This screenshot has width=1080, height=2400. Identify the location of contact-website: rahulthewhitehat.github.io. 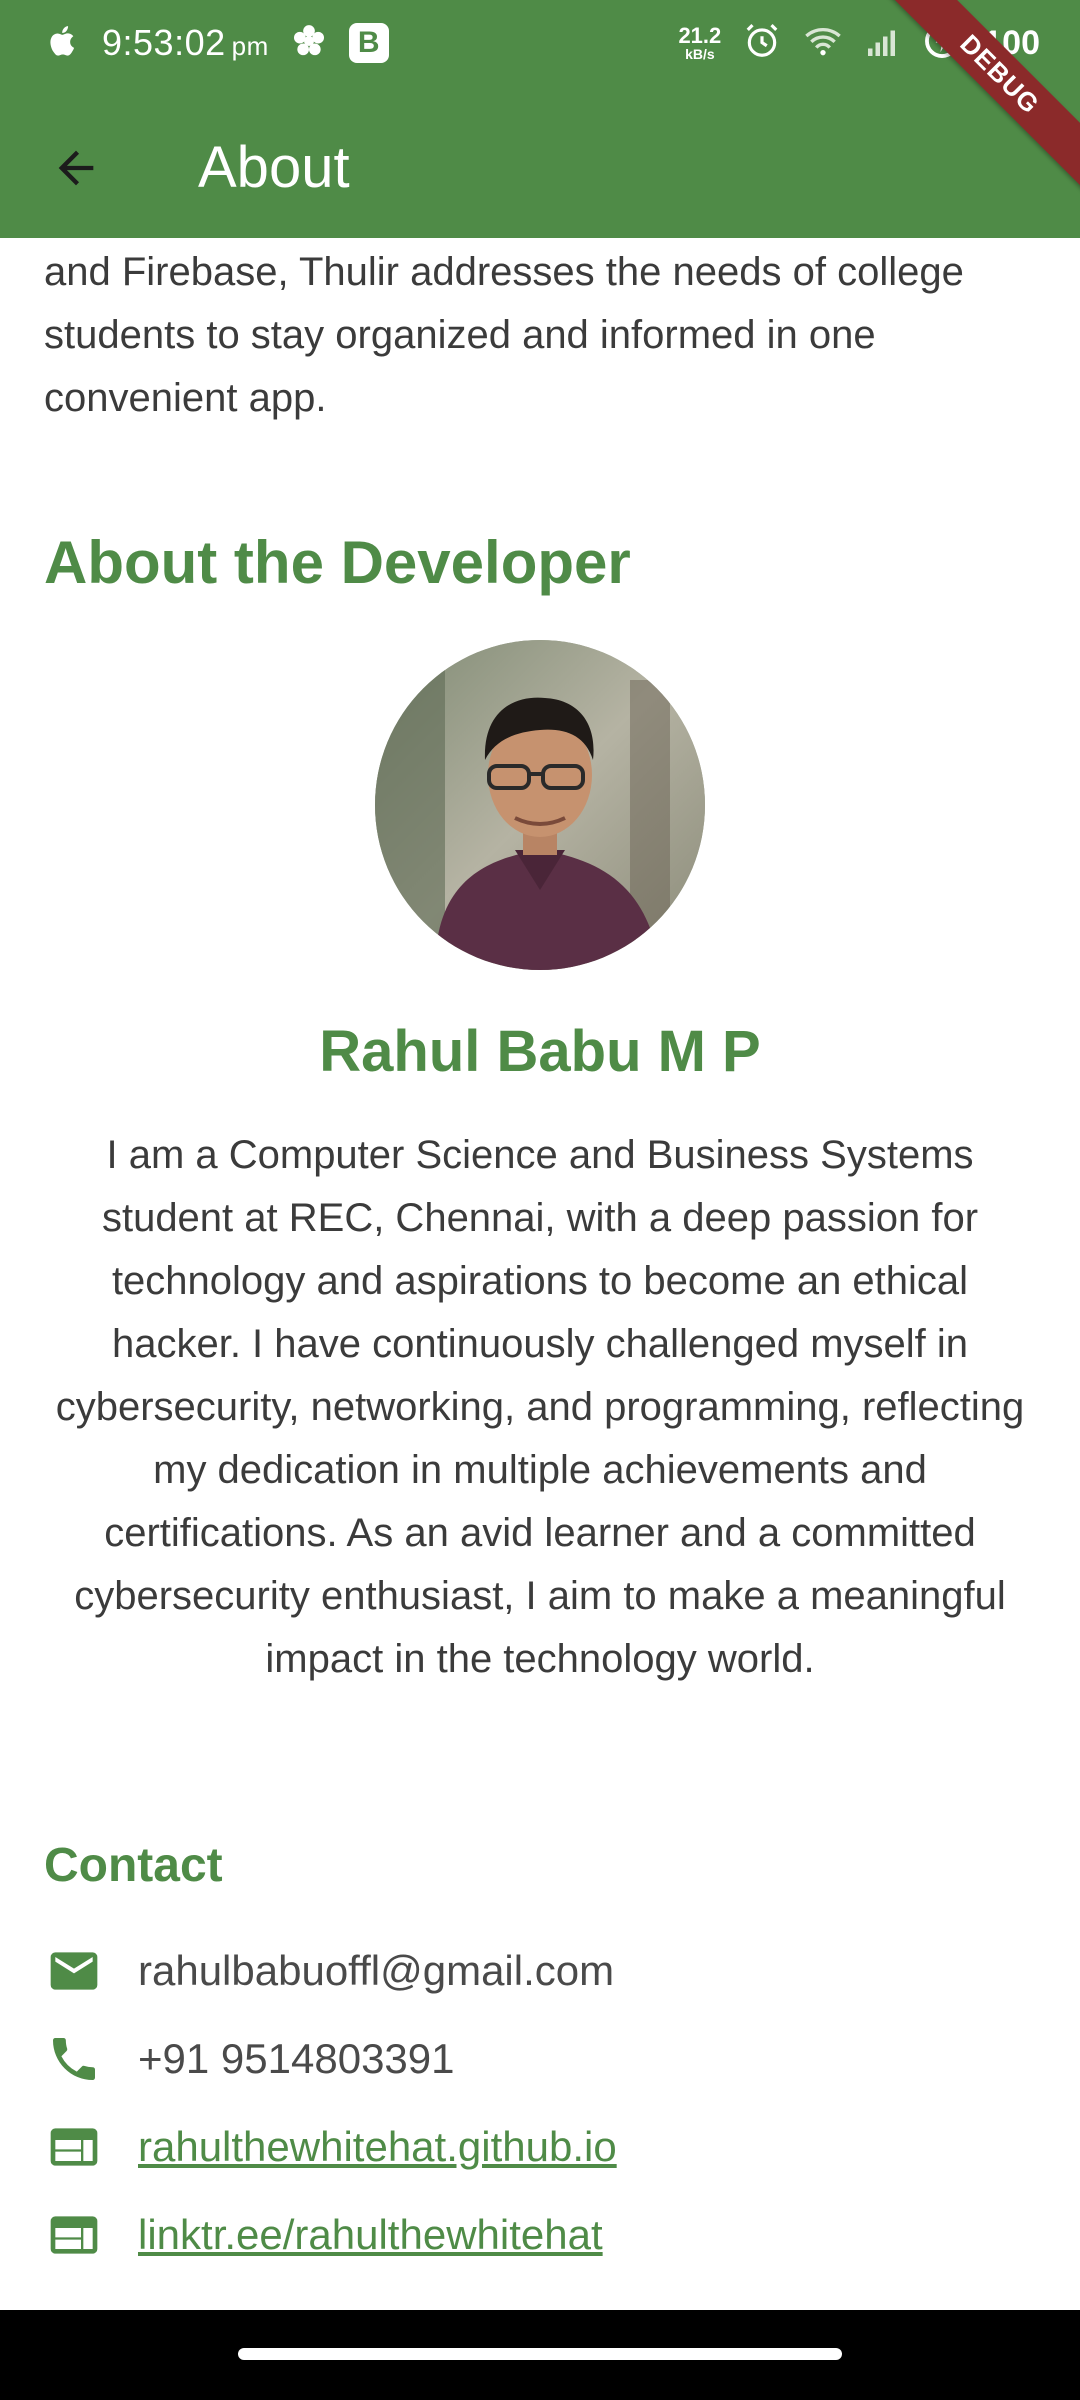
(330, 2147).